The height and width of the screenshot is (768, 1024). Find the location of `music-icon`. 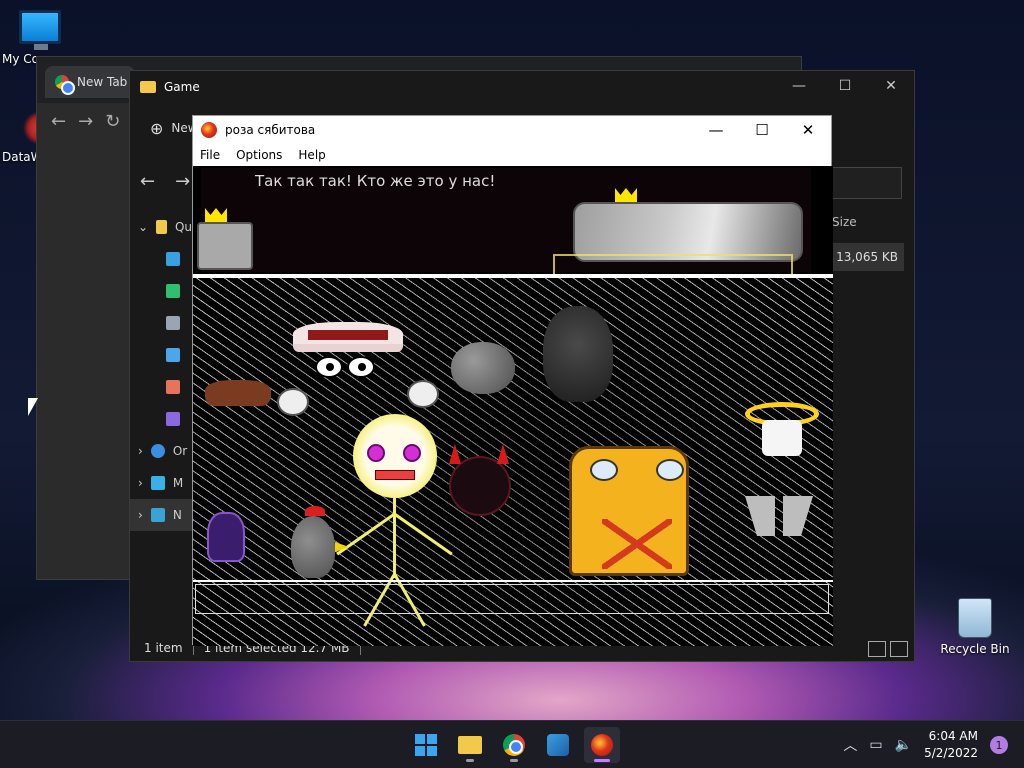

music-icon is located at coordinates (173, 387).